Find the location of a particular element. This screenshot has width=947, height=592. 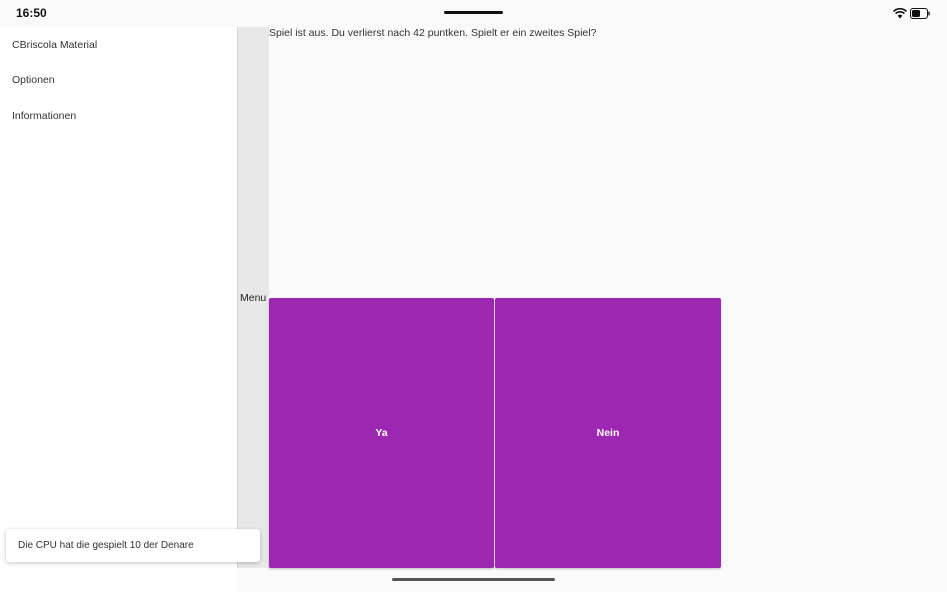

drawer-item-optionen: Optionen is located at coordinates (33, 80).